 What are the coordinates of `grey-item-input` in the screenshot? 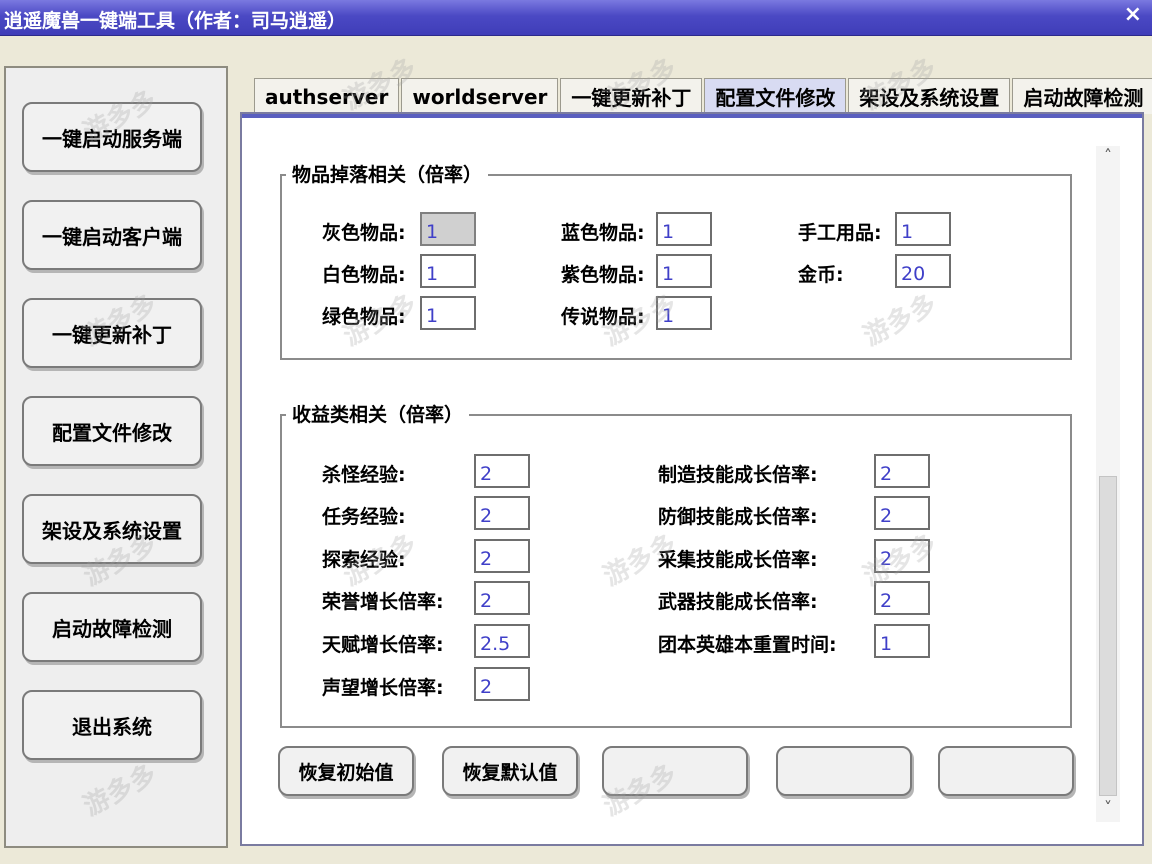 It's located at (448, 229).